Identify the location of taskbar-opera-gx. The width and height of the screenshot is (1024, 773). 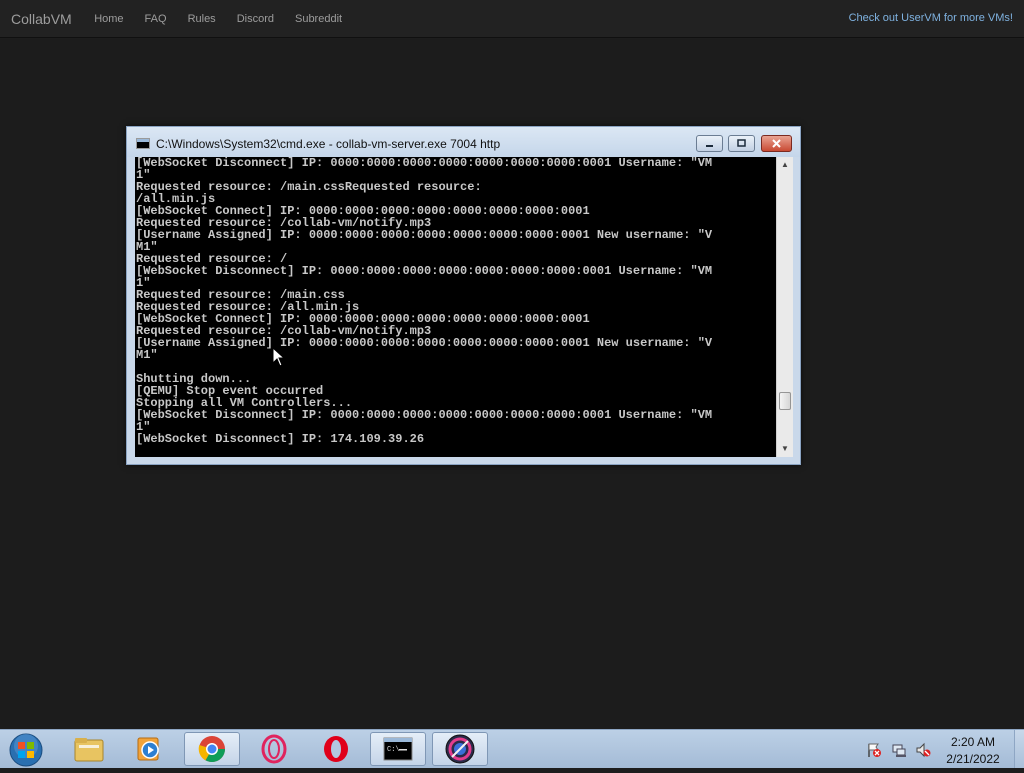
(274, 749).